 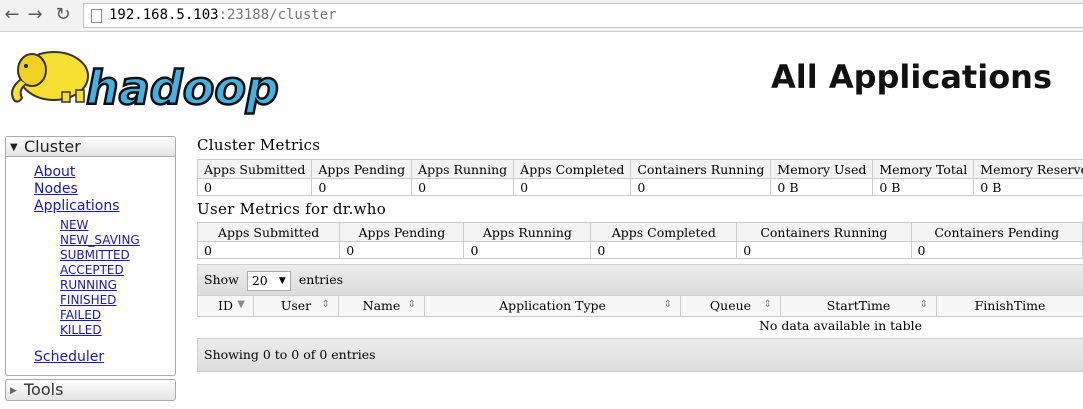 I want to click on entries-label: entries, so click(x=321, y=279).